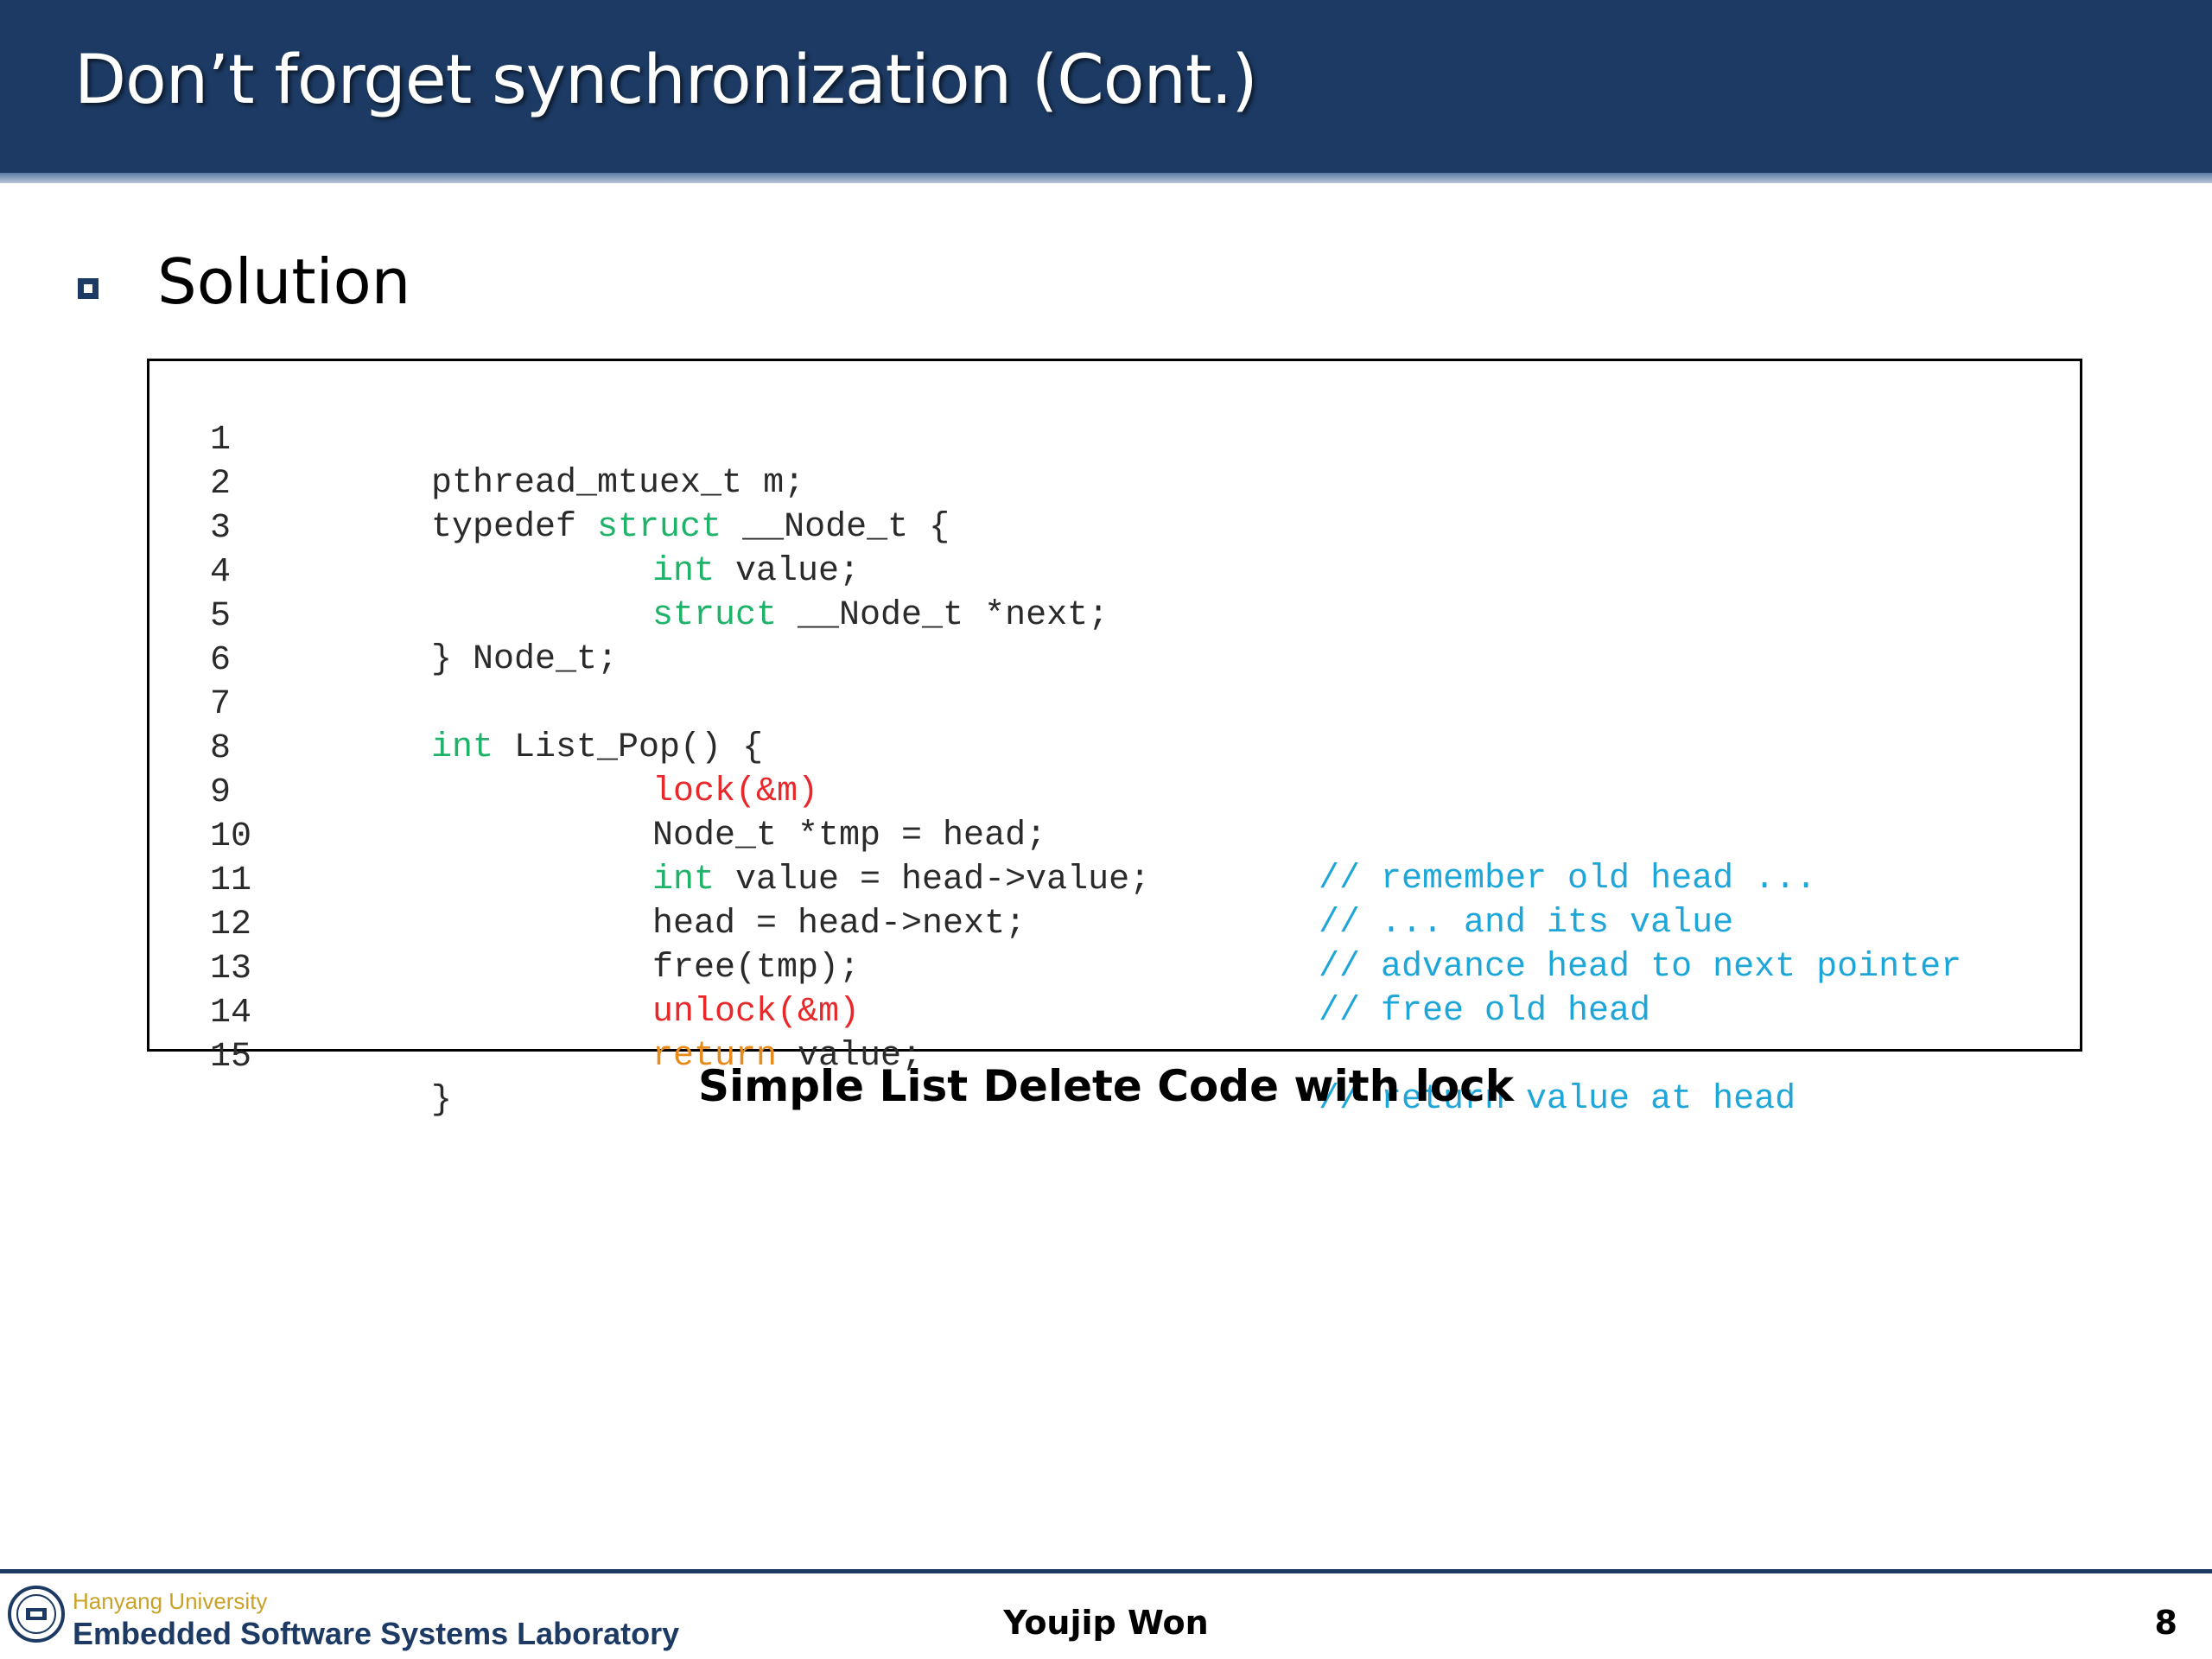 The image size is (2212, 1659). What do you see at coordinates (1114, 483) in the screenshot?
I see `code-line: 2 typedef struct __Node_t {` at bounding box center [1114, 483].